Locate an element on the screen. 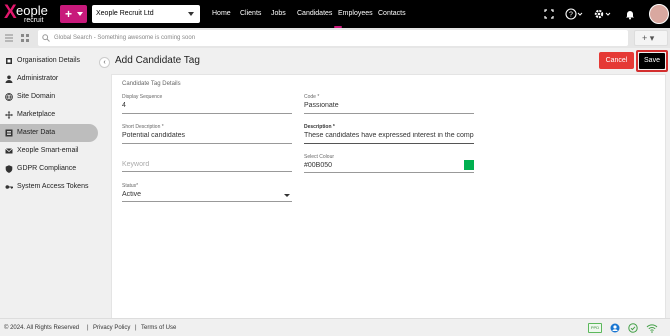  check-circle-icon is located at coordinates (633, 328).